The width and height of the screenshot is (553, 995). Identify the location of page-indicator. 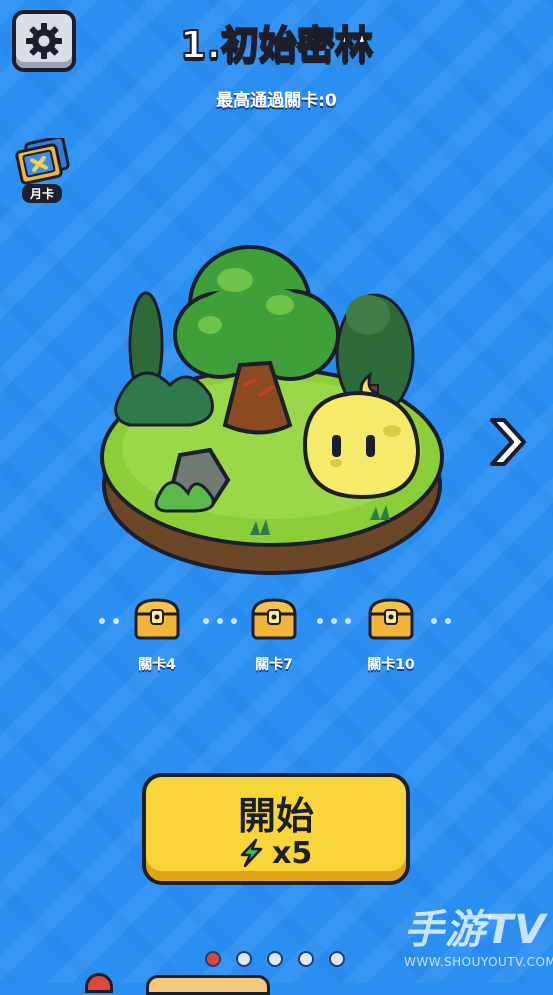
(280, 960).